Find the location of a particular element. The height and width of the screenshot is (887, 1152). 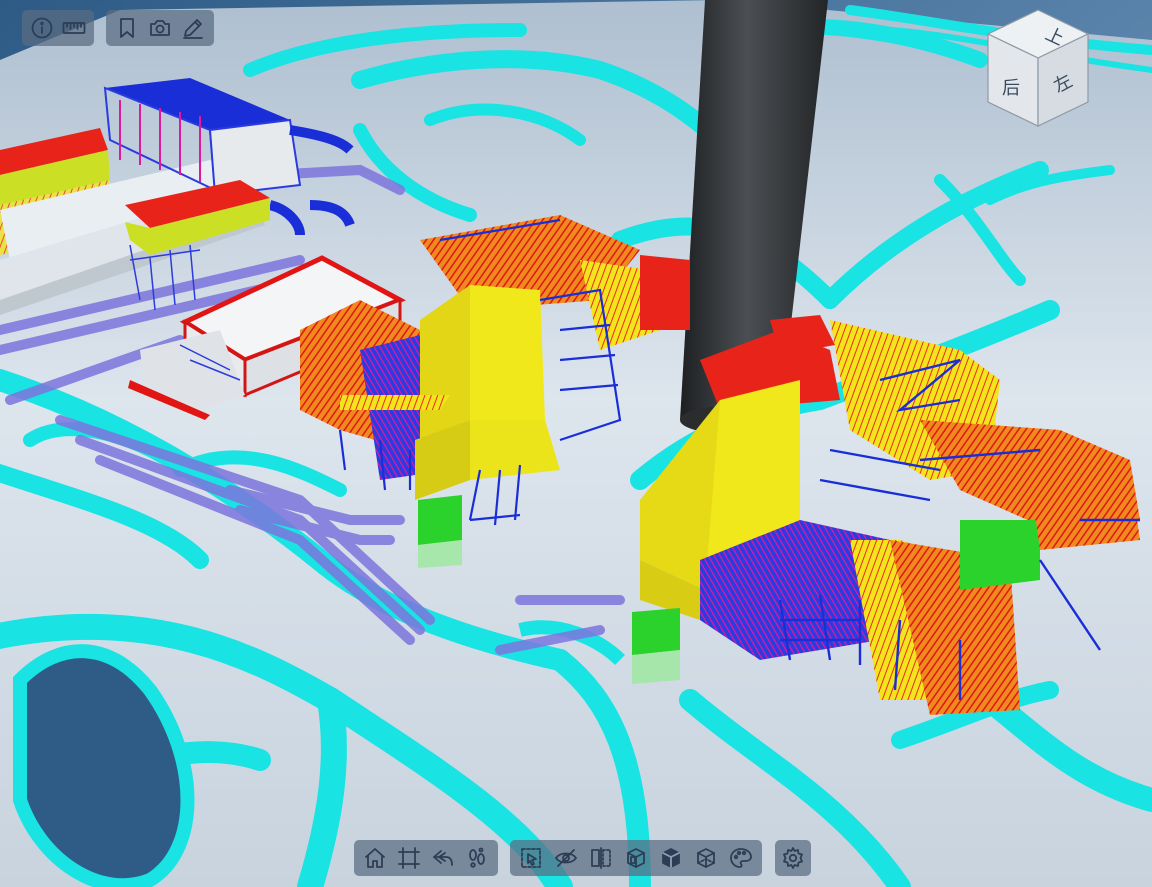

bookmark-icon is located at coordinates (126, 28).